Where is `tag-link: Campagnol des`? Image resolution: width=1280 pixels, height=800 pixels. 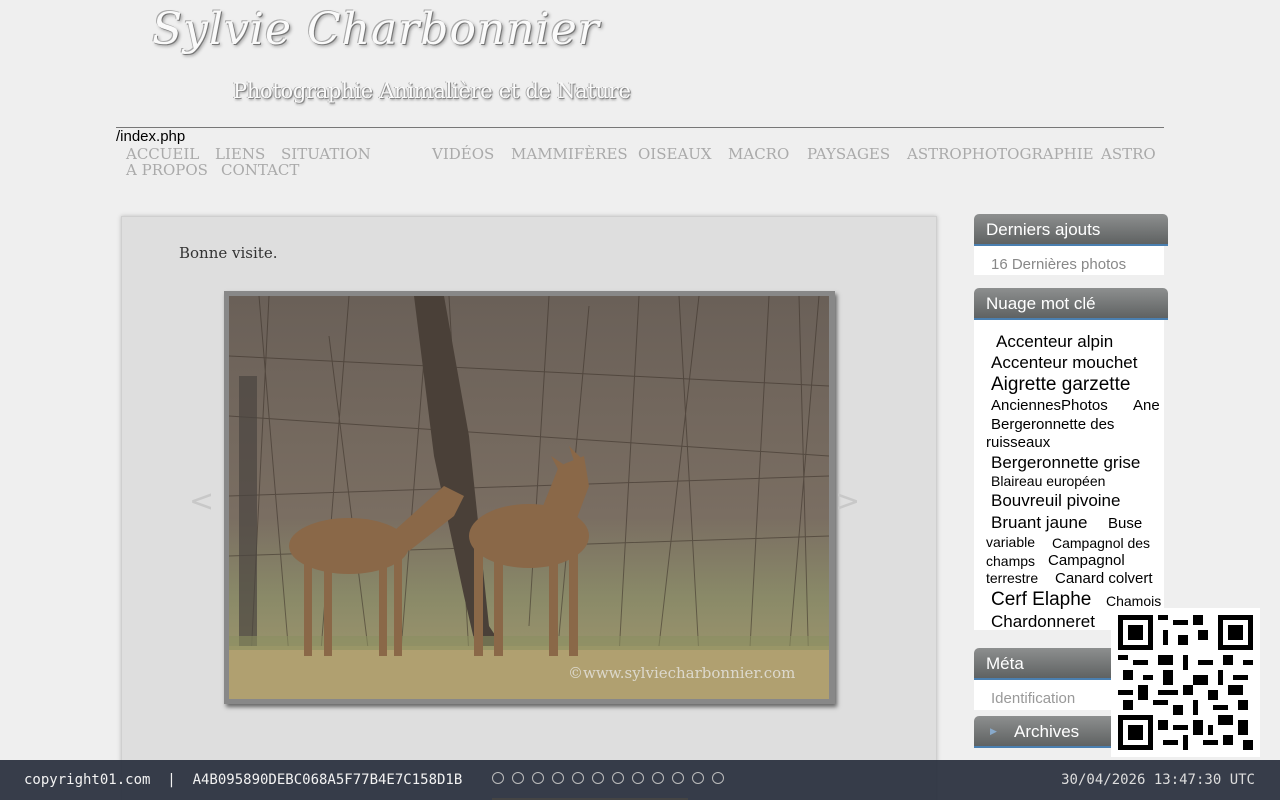 tag-link: Campagnol des is located at coordinates (1101, 543).